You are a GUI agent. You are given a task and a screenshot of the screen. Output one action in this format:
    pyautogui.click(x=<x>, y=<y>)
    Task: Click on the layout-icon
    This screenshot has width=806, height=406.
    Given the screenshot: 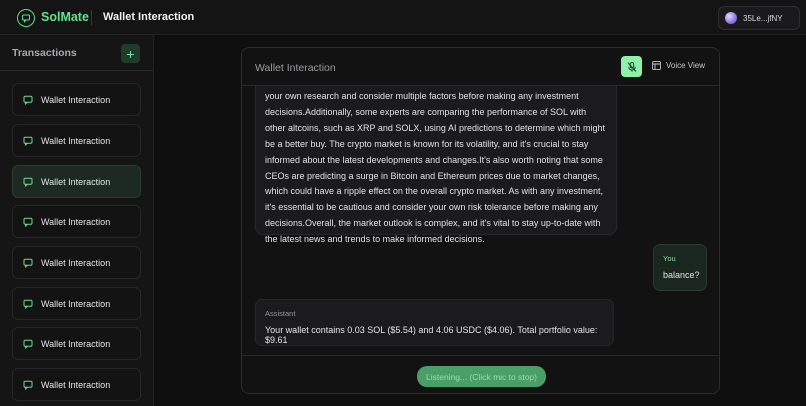 What is the action you would take?
    pyautogui.click(x=656, y=65)
    